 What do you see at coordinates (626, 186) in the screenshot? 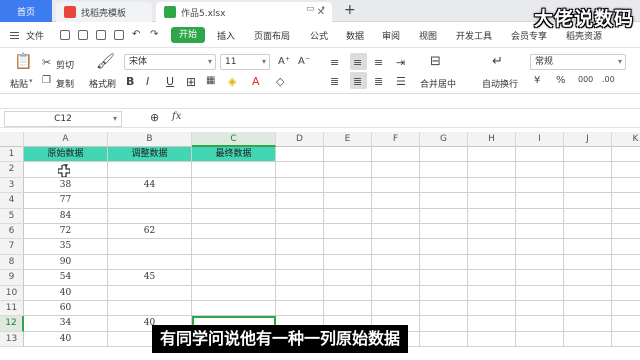
I see `cell-k3` at bounding box center [626, 186].